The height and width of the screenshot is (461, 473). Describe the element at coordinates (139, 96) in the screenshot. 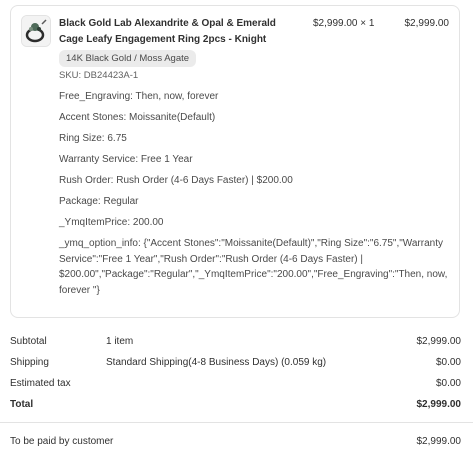

I see `property-free-engraving: Free_Engraving: Then, now, forever` at that location.